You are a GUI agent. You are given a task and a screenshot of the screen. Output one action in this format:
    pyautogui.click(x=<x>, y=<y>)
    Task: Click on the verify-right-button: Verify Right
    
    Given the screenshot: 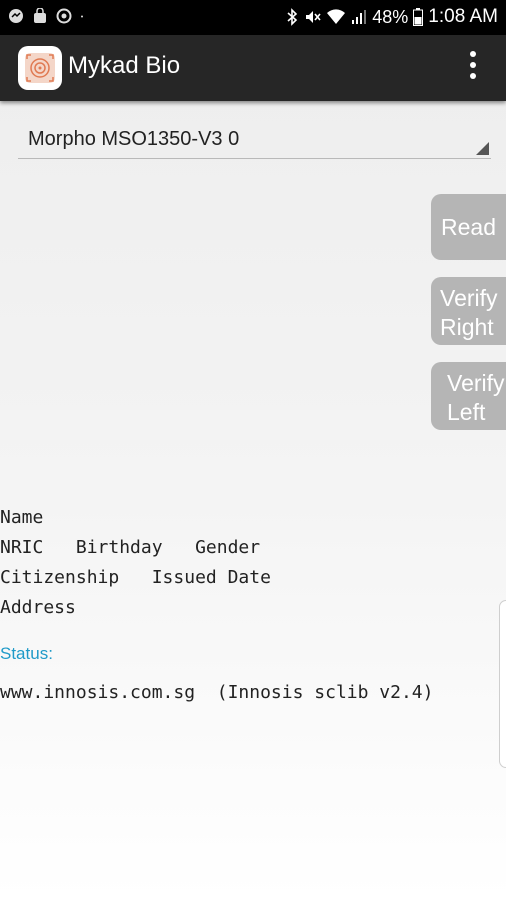 What is the action you would take?
    pyautogui.click(x=468, y=311)
    